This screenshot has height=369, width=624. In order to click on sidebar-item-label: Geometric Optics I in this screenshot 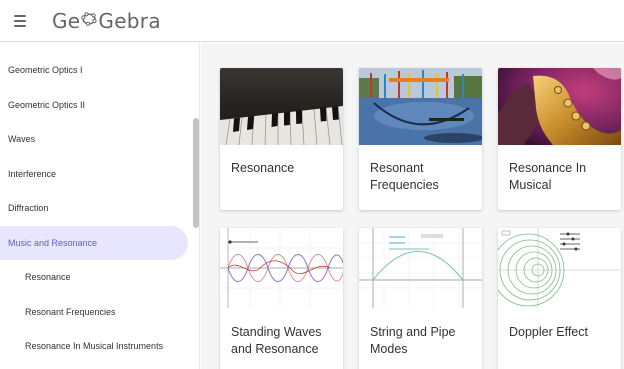, I will do `click(45, 70)`.